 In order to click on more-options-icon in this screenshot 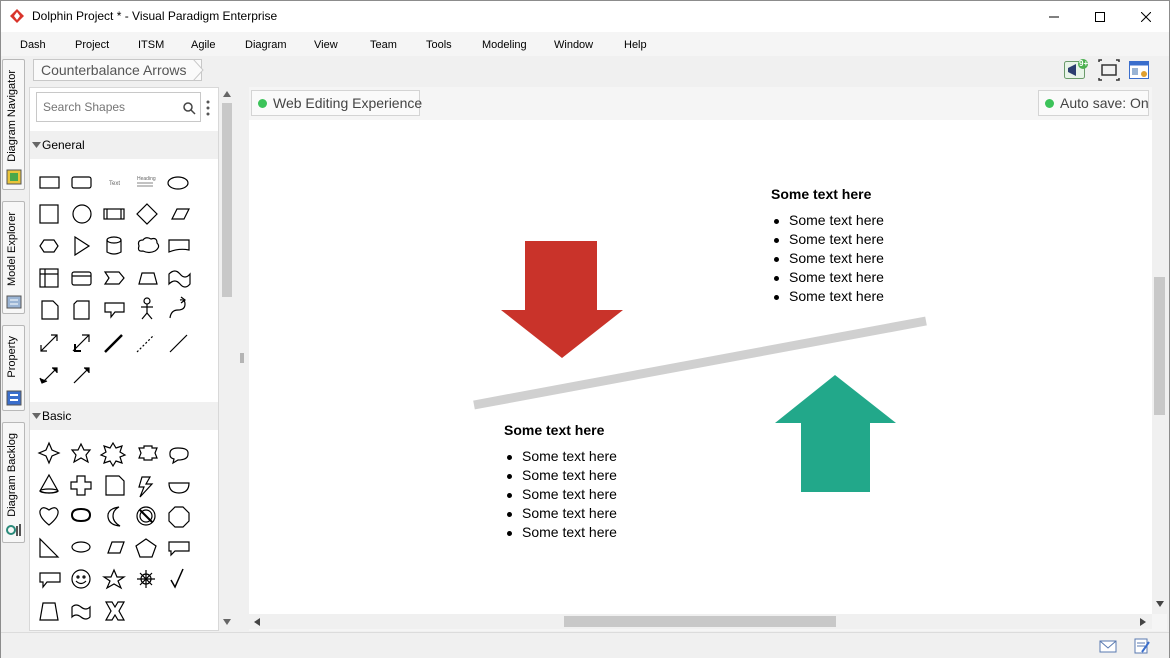, I will do `click(208, 108)`.